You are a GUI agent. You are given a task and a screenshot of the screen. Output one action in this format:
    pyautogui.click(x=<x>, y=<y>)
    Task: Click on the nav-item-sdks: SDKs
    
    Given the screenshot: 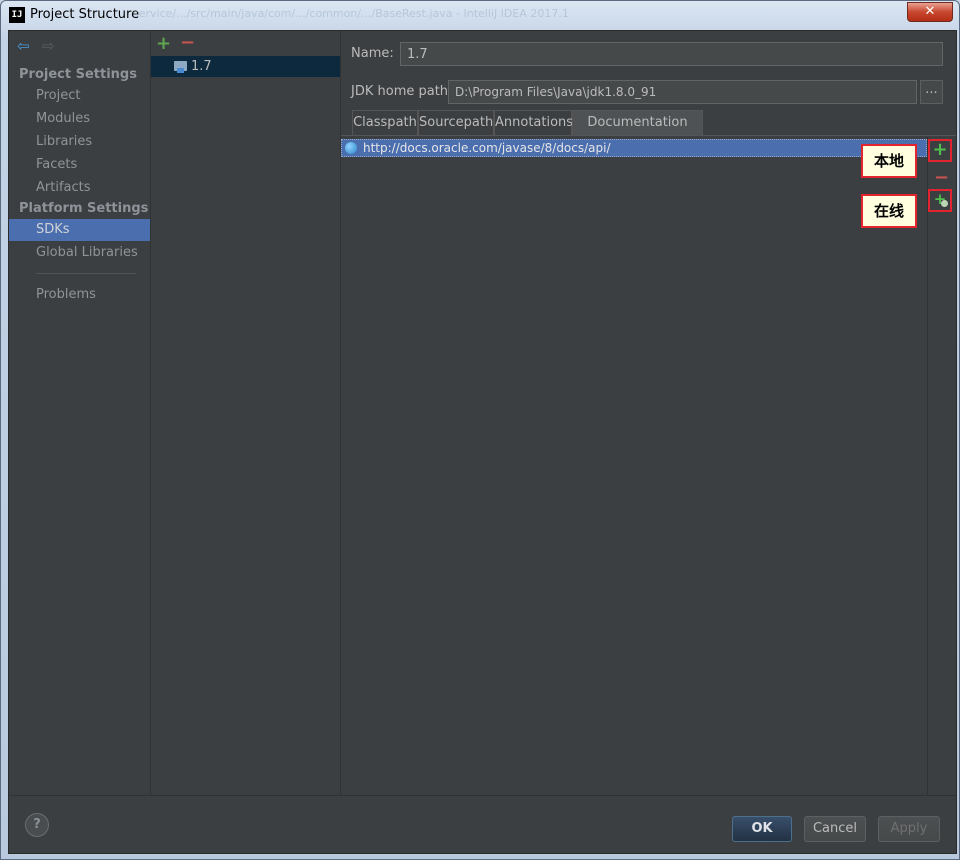 What is the action you would take?
    pyautogui.click(x=79, y=230)
    